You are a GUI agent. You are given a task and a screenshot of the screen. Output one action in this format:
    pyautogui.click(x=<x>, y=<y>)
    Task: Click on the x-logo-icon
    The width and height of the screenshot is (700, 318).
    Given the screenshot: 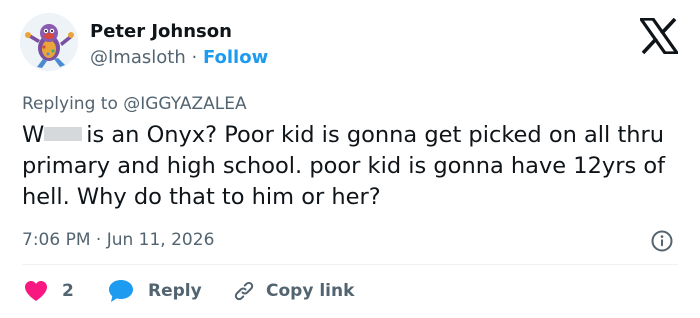 What is the action you would take?
    pyautogui.click(x=659, y=36)
    